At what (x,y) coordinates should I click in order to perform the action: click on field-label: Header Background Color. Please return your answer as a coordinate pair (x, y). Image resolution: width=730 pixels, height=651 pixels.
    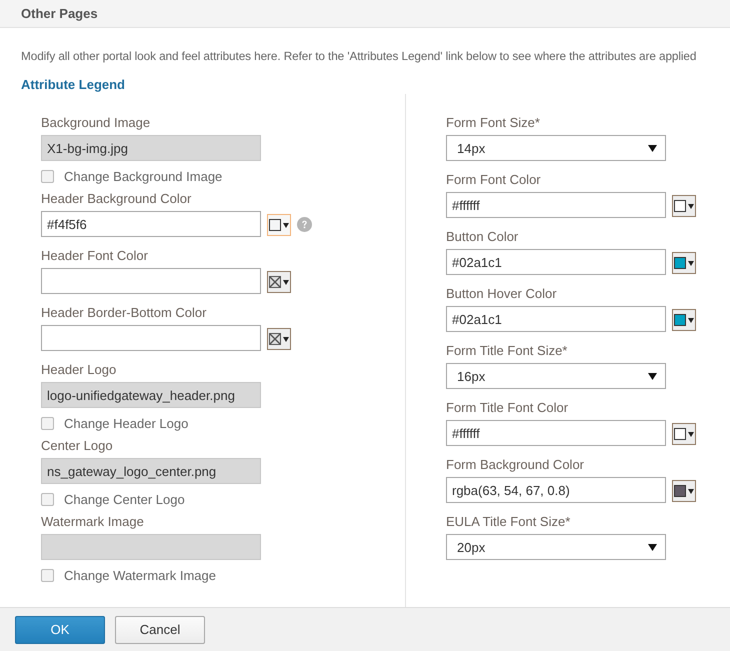
    Looking at the image, I should click on (116, 199).